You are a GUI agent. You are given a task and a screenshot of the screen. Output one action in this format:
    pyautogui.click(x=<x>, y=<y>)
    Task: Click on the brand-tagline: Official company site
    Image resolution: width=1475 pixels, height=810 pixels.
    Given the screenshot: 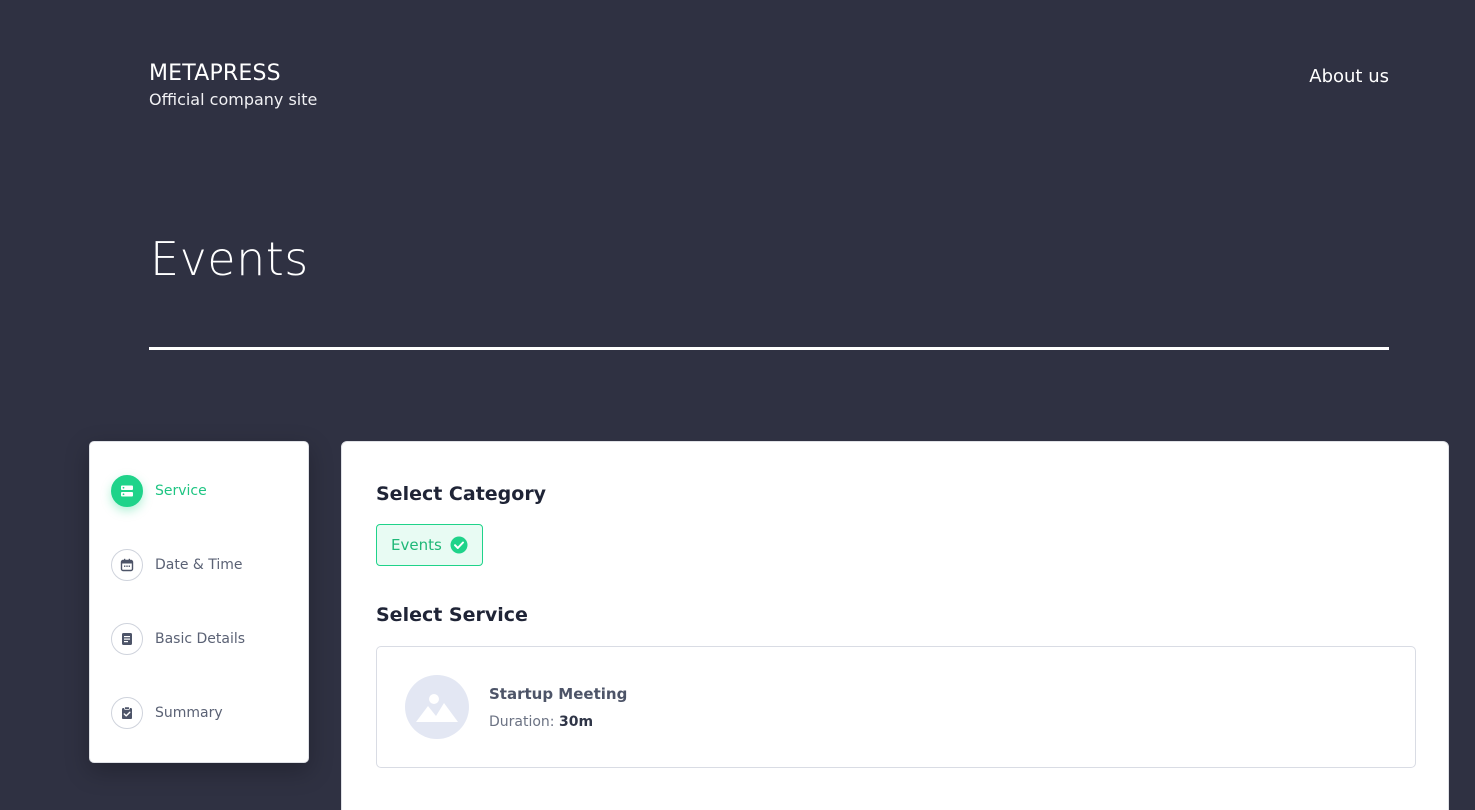 What is the action you would take?
    pyautogui.click(x=233, y=99)
    